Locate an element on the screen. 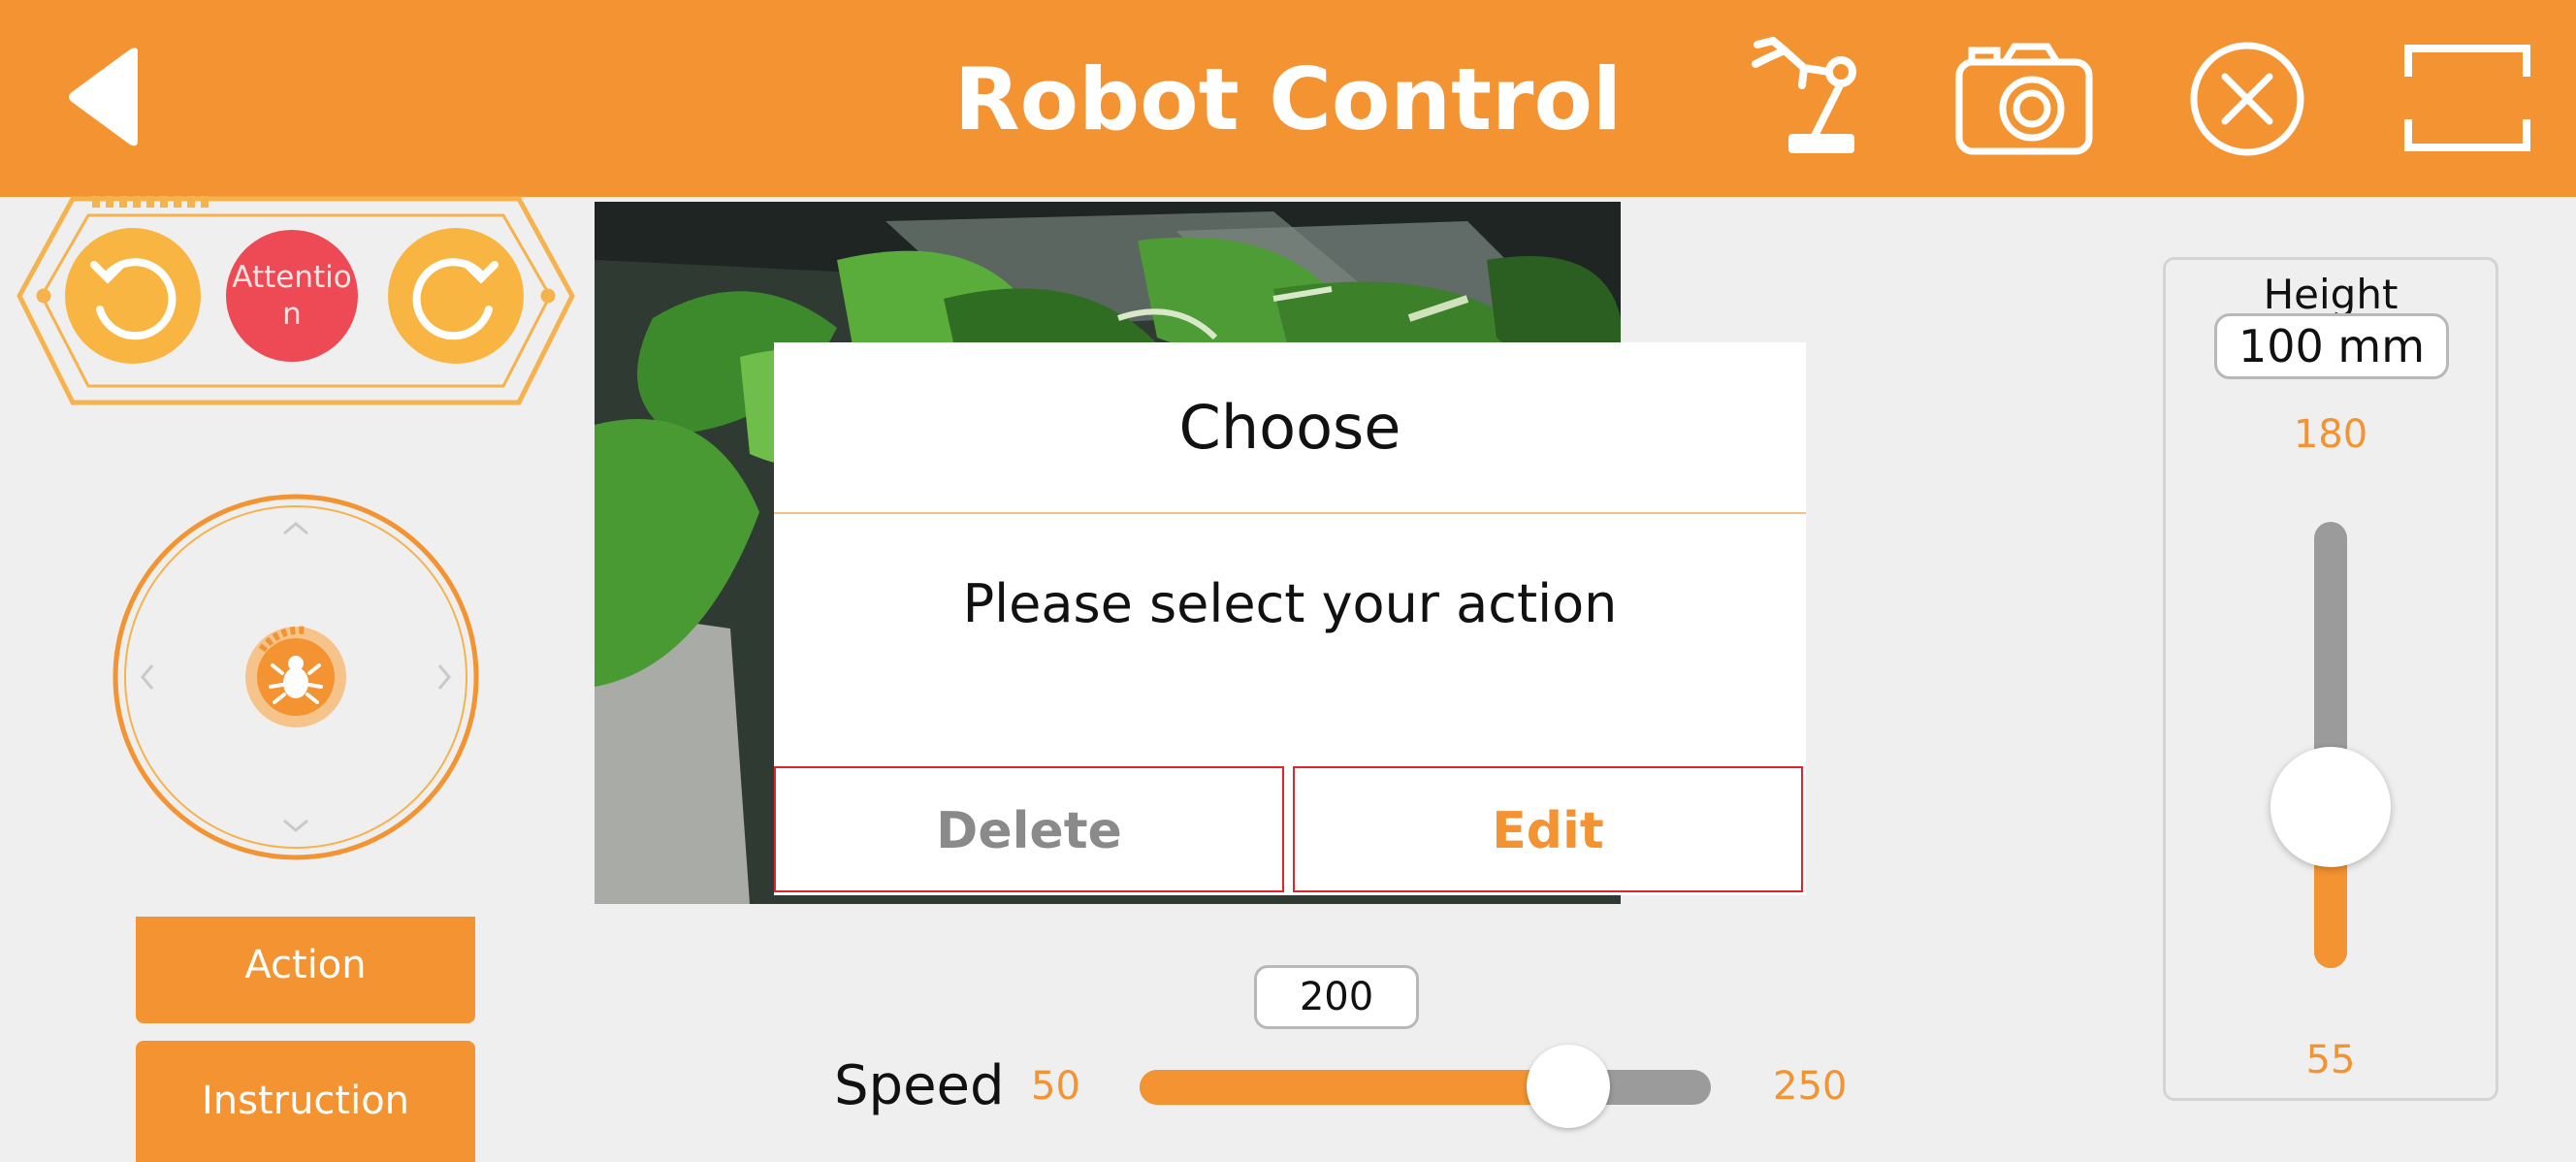 The width and height of the screenshot is (2576, 1162). height-max: 180 is located at coordinates (2330, 434).